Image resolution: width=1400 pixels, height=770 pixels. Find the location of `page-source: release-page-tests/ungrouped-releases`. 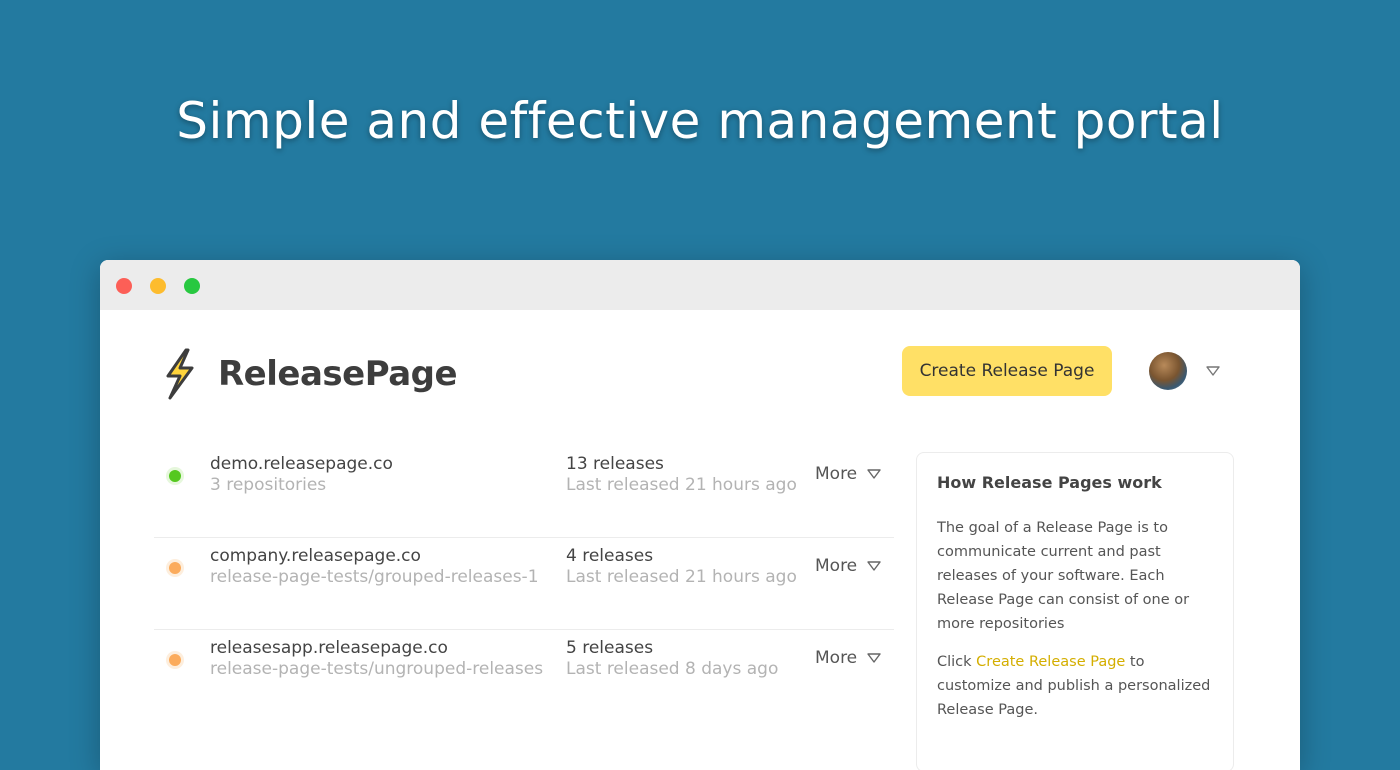

page-source: release-page-tests/ungrouped-releases is located at coordinates (377, 669).